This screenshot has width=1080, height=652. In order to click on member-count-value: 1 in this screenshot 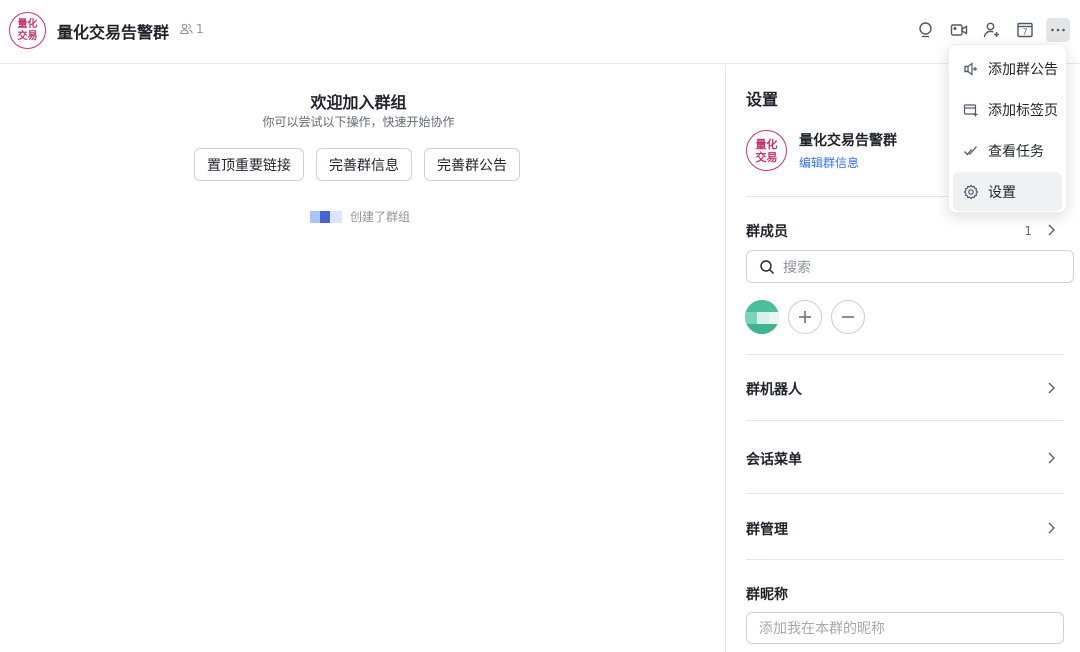, I will do `click(200, 29)`.